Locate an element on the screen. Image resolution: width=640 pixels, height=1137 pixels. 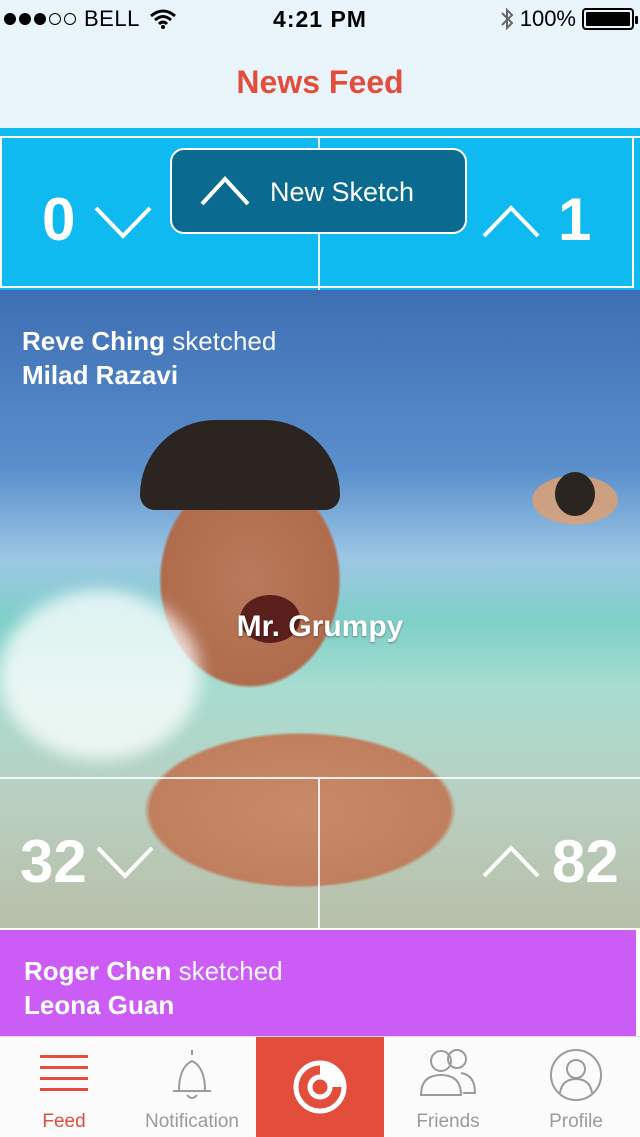
up-vote-count: 1 is located at coordinates (575, 219).